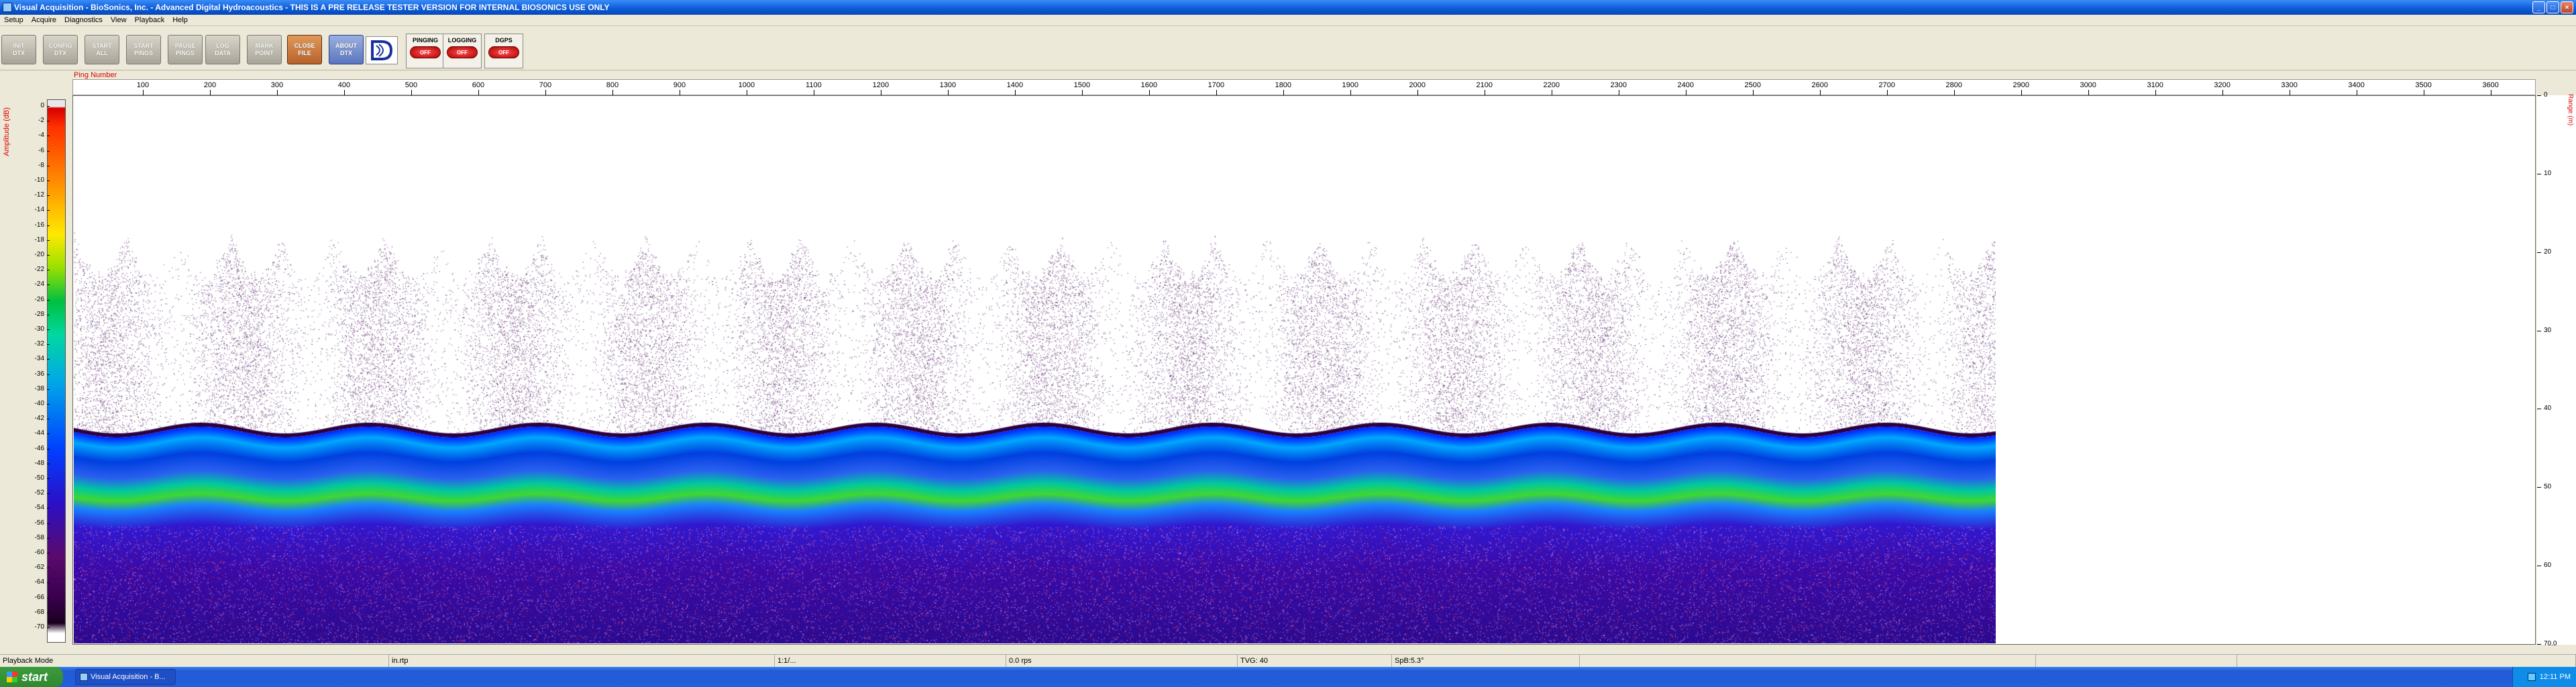 This screenshot has width=2576, height=687. What do you see at coordinates (2548, 173) in the screenshot?
I see `range-tick-label: 10` at bounding box center [2548, 173].